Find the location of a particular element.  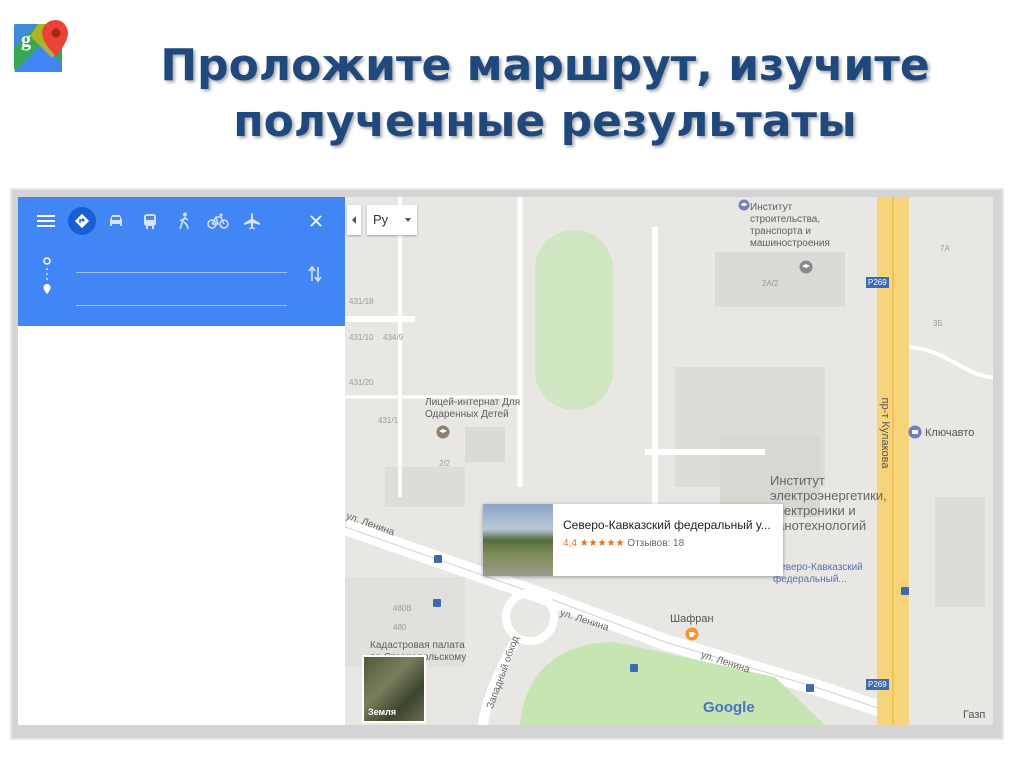

house-number: 480 is located at coordinates (400, 627).